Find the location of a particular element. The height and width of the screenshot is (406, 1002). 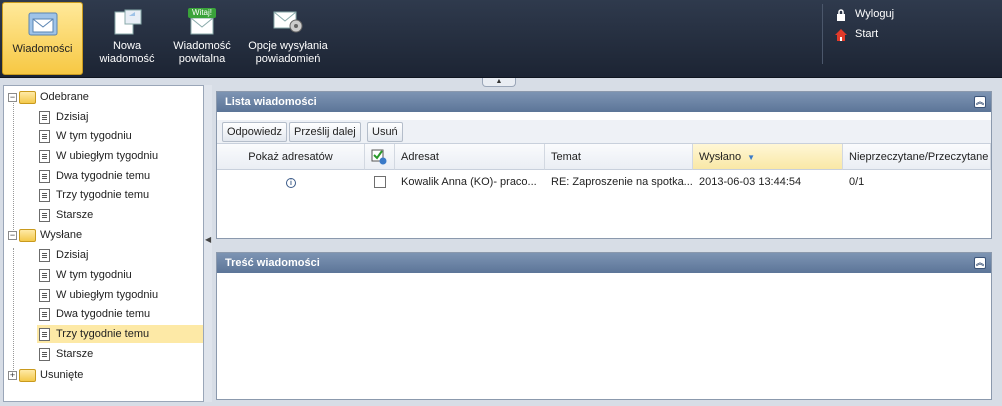

tree-item-sent-older: Starsze is located at coordinates (66, 354).